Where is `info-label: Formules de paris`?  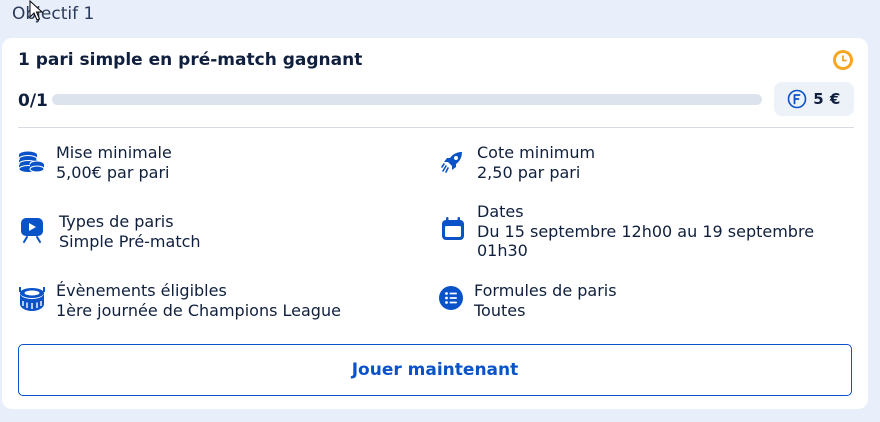
info-label: Formules de paris is located at coordinates (545, 290).